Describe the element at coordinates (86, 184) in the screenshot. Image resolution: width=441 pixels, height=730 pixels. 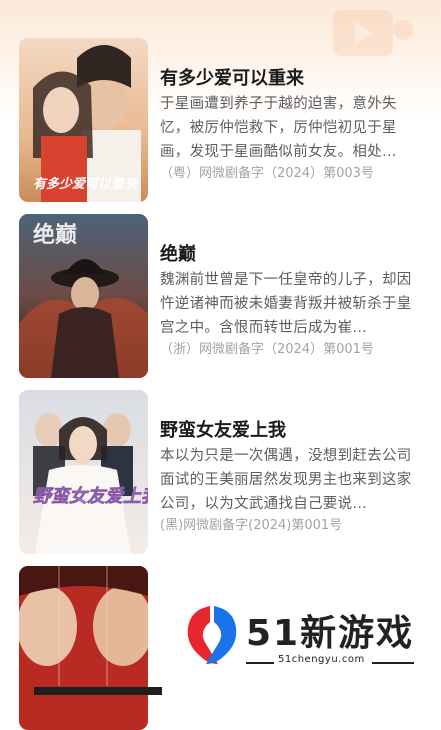
I see `poster-title-text: 有多少爱可以重来` at that location.